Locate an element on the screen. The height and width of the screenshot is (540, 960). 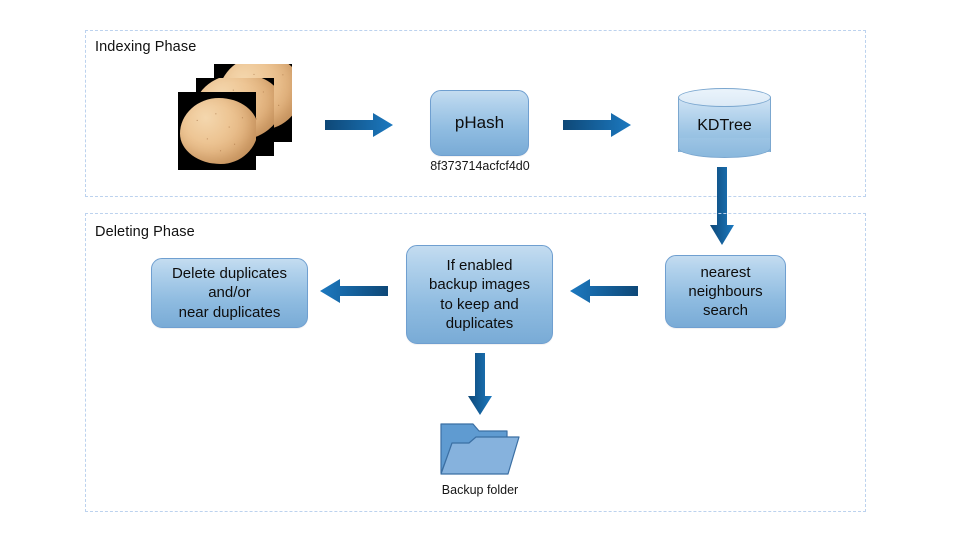
delete-line-1: Delete duplicates is located at coordinates (229, 274).